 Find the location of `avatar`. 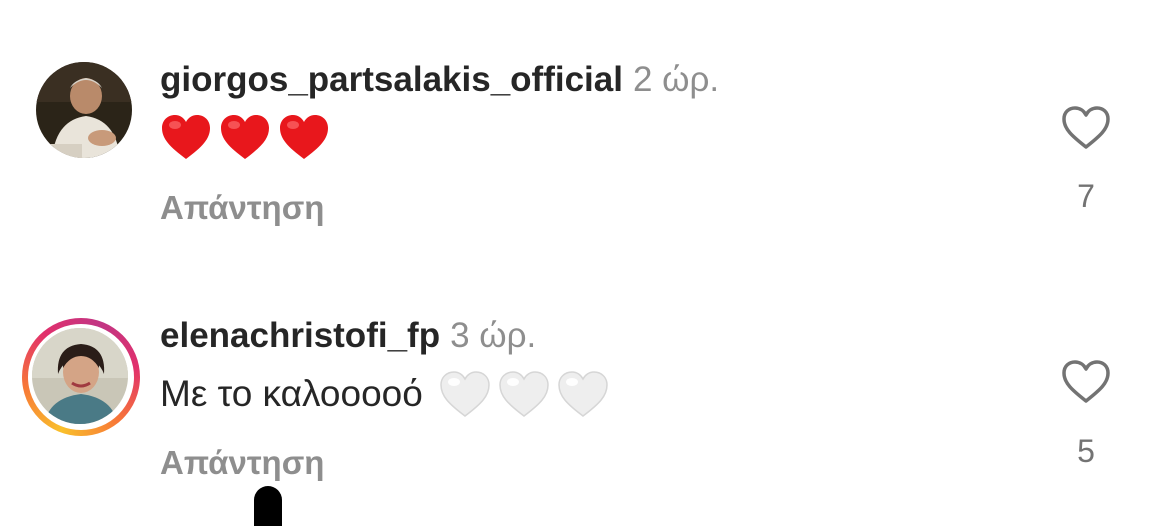

avatar is located at coordinates (80, 376).